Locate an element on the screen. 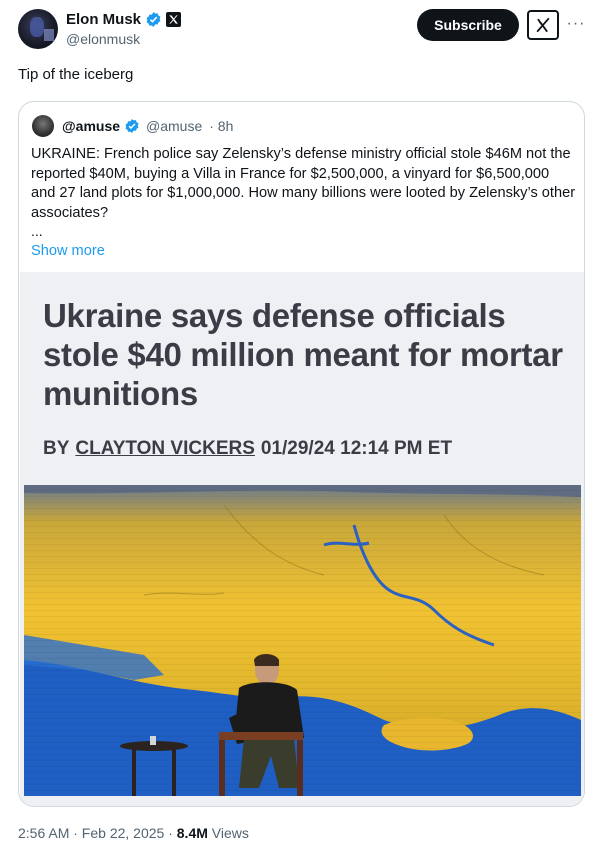 Image resolution: width=605 pixels, height=861 pixels. side-table is located at coordinates (154, 766).